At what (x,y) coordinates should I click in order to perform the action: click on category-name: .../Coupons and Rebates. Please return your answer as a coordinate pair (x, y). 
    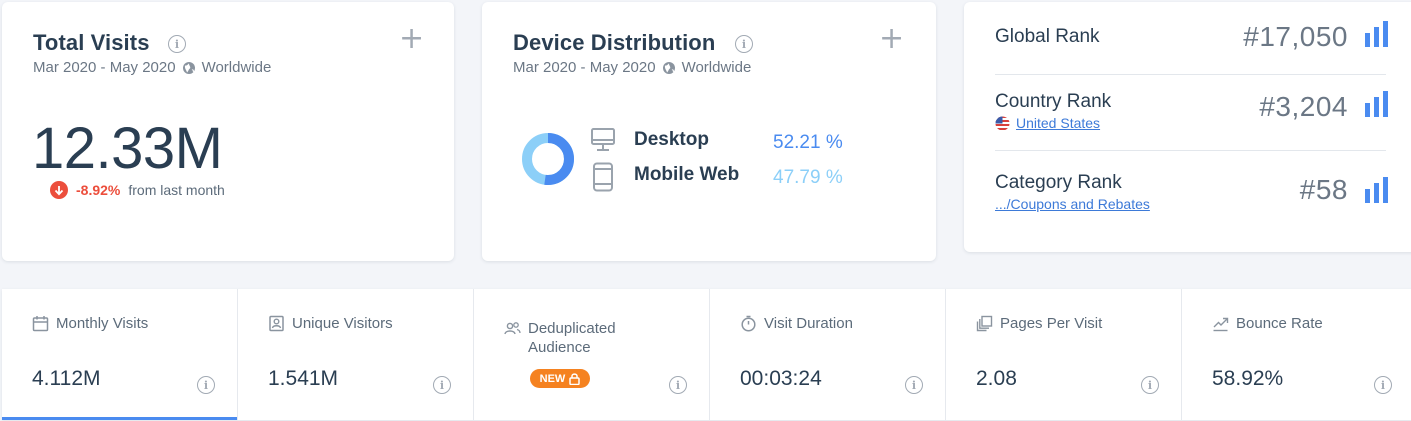
    Looking at the image, I should click on (1072, 204).